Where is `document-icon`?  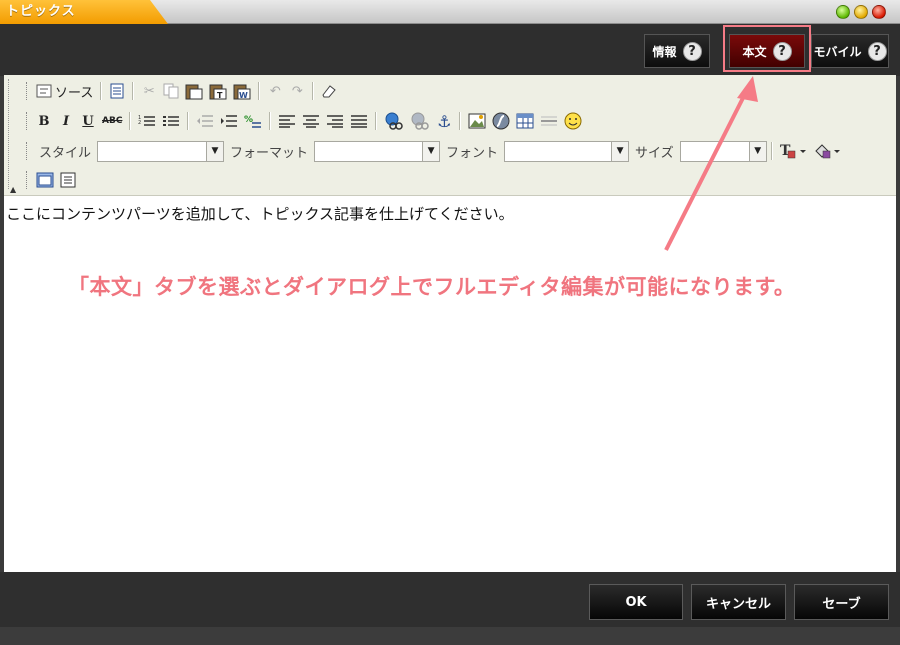 document-icon is located at coordinates (117, 91).